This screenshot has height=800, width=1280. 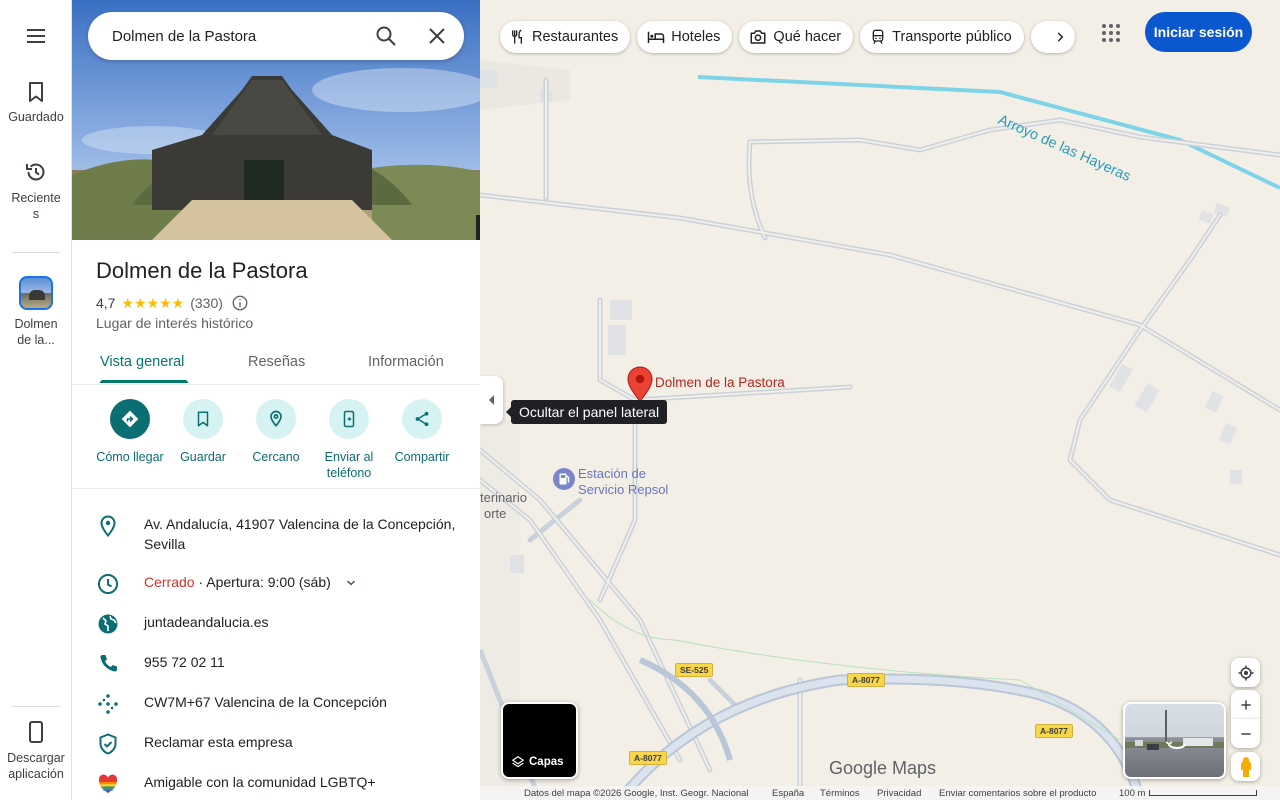 I want to click on gas-station-icon, so click(x=564, y=479).